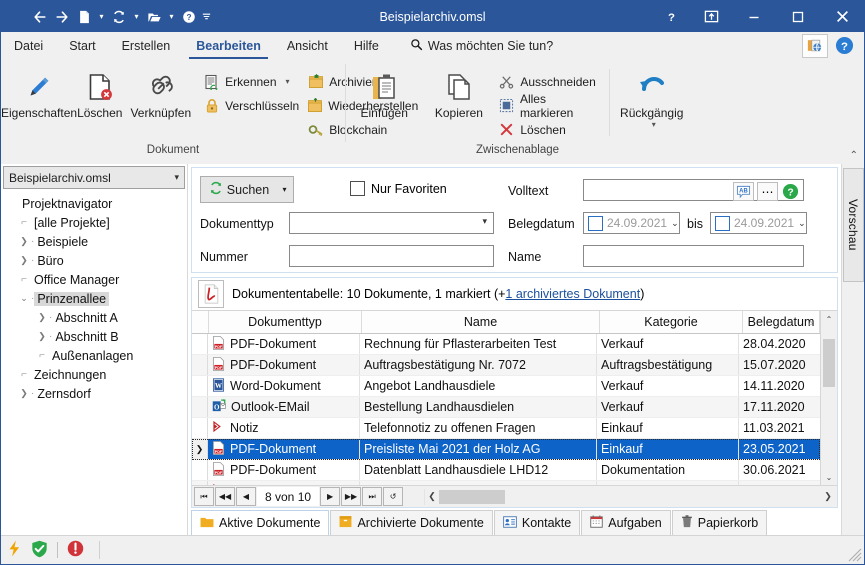 This screenshot has height=565, width=865. What do you see at coordinates (537, 522) in the screenshot?
I see `tab-kontakte: Kontakte` at bounding box center [537, 522].